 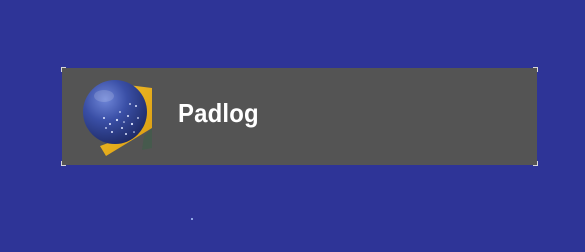 What do you see at coordinates (535, 163) in the screenshot?
I see `selection-corner-bottom-right` at bounding box center [535, 163].